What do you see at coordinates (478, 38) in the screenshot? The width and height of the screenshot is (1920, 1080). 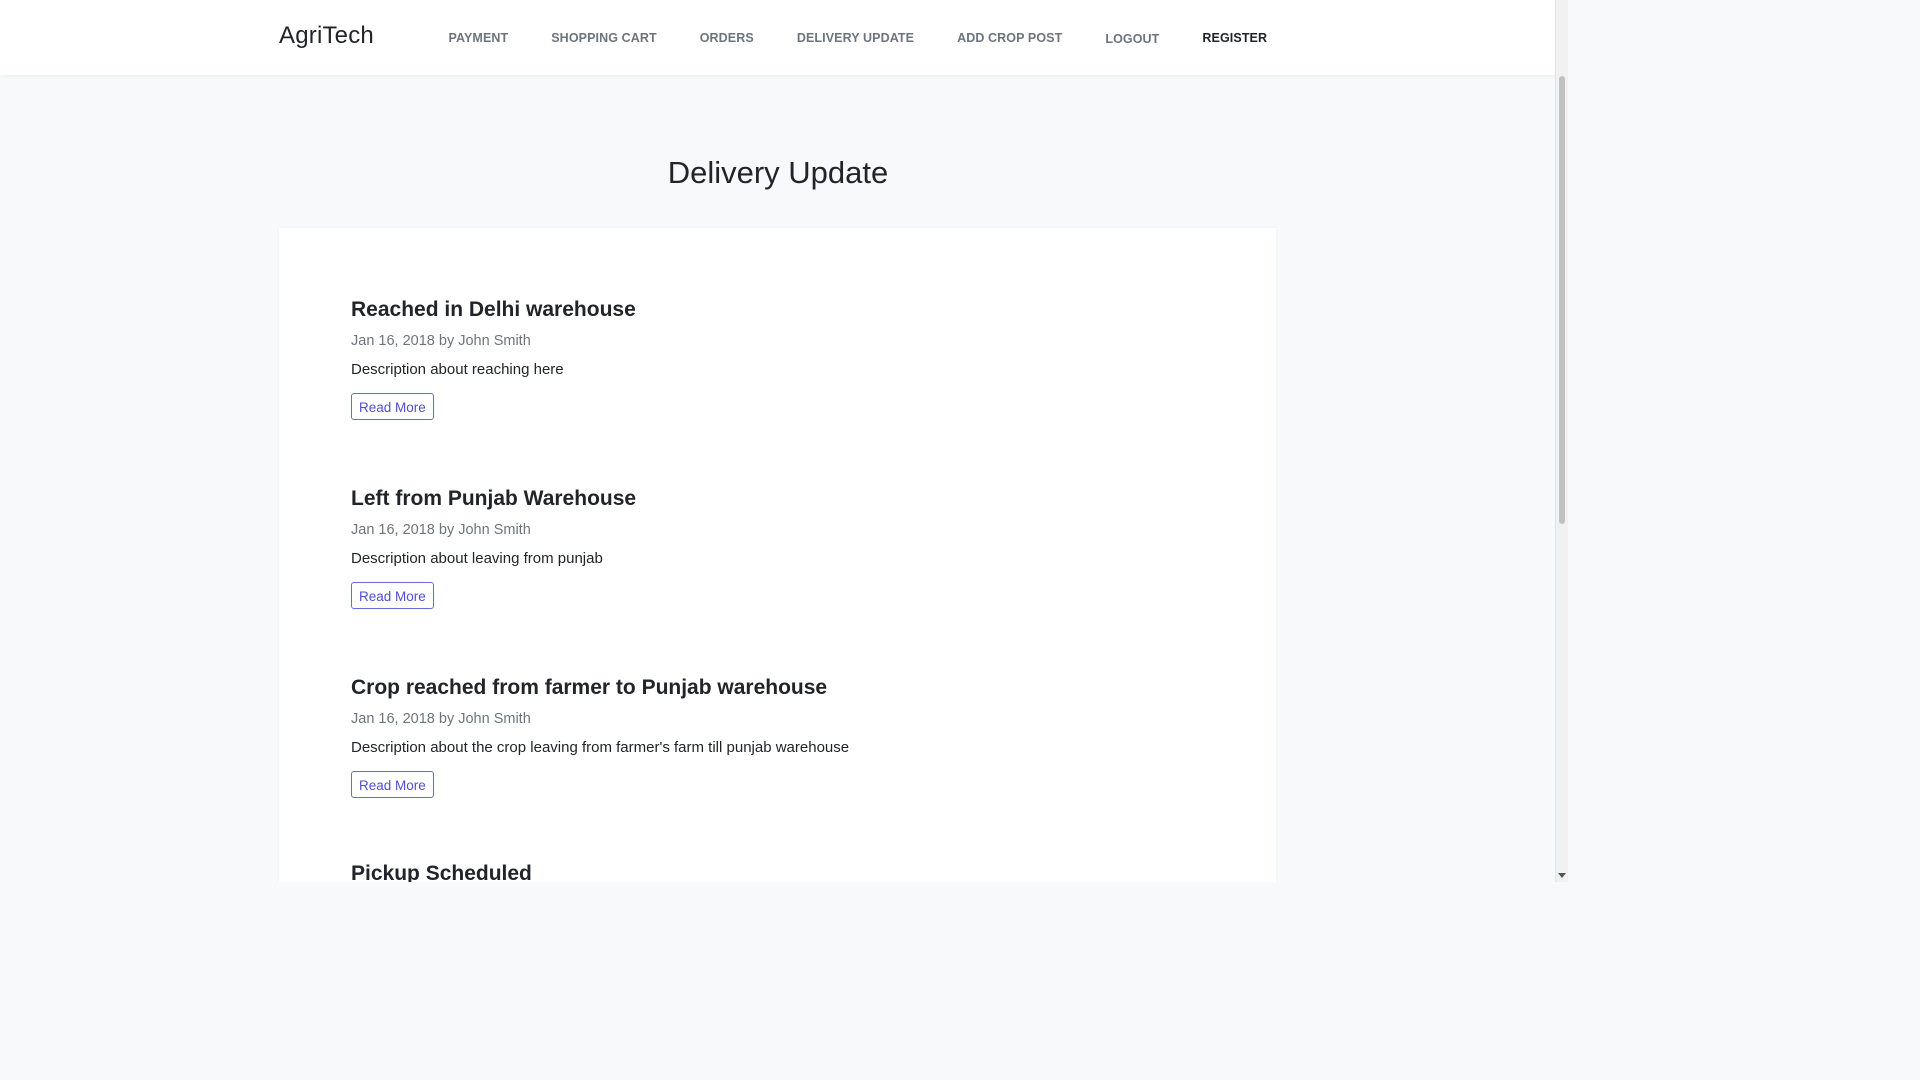 I see `nav-payment: PAYMENT` at bounding box center [478, 38].